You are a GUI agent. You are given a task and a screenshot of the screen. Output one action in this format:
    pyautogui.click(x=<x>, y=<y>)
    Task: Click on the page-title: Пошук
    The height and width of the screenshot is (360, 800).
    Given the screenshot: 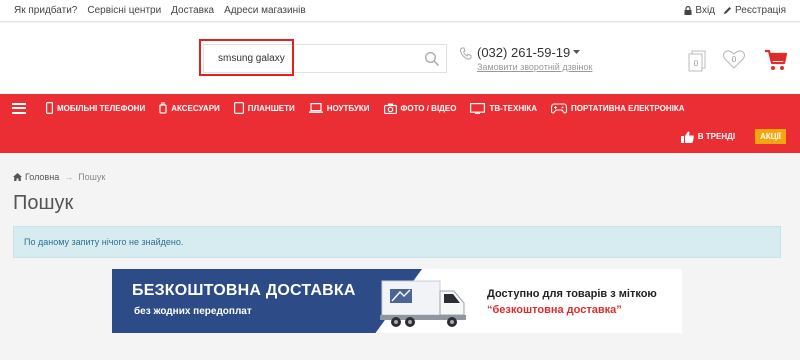 What is the action you would take?
    pyautogui.click(x=43, y=203)
    